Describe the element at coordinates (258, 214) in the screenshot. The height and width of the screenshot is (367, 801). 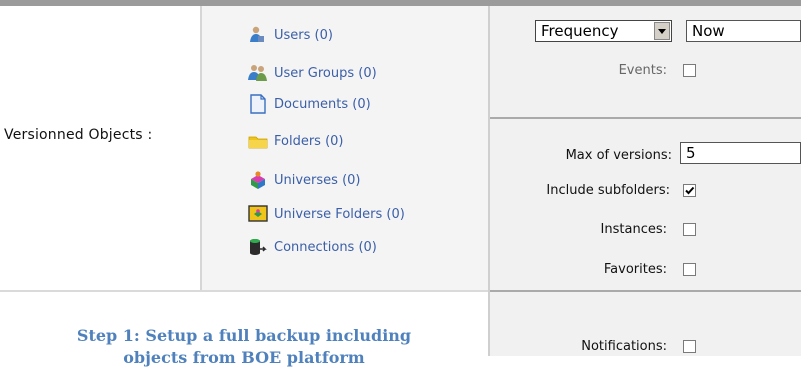
I see `universe-folder-icon` at that location.